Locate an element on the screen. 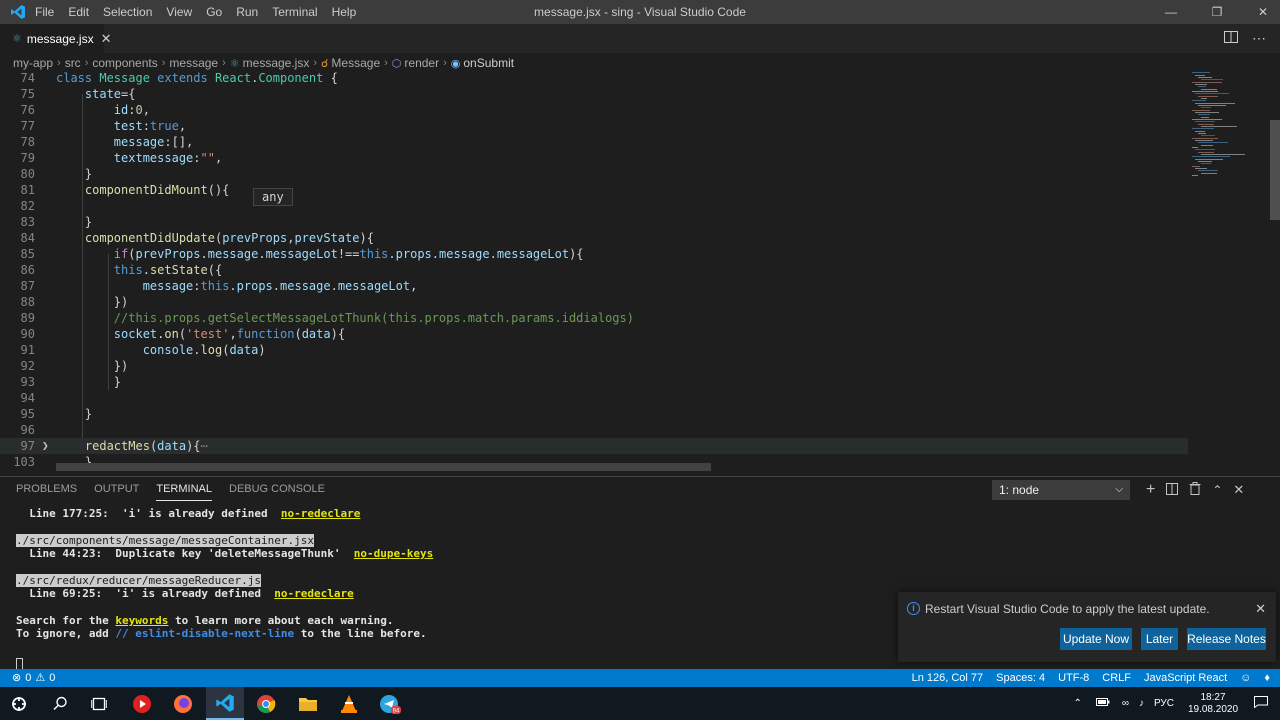 This screenshot has height=720, width=1280. code-line: 76 id:0, is located at coordinates (594, 110).